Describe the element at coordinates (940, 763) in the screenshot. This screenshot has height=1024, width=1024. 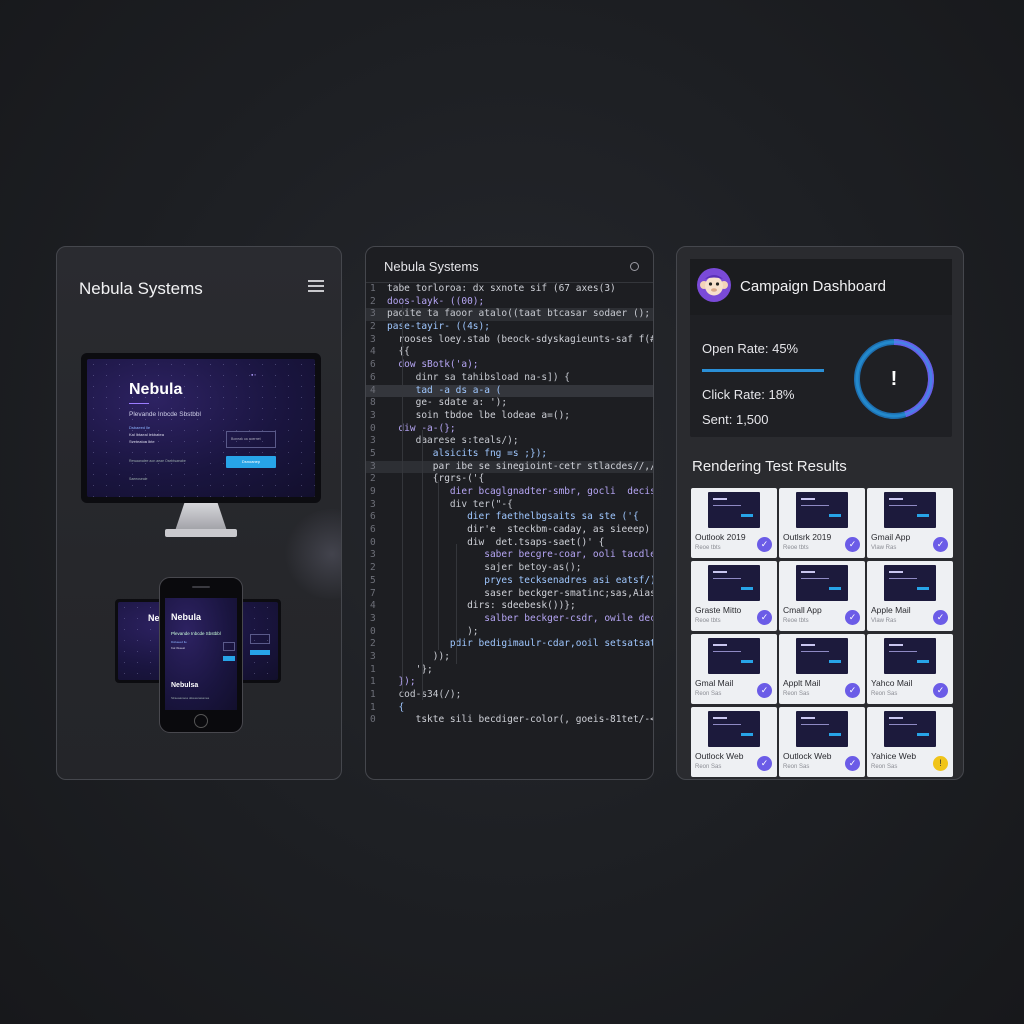
I see `warning-icon: !` at that location.